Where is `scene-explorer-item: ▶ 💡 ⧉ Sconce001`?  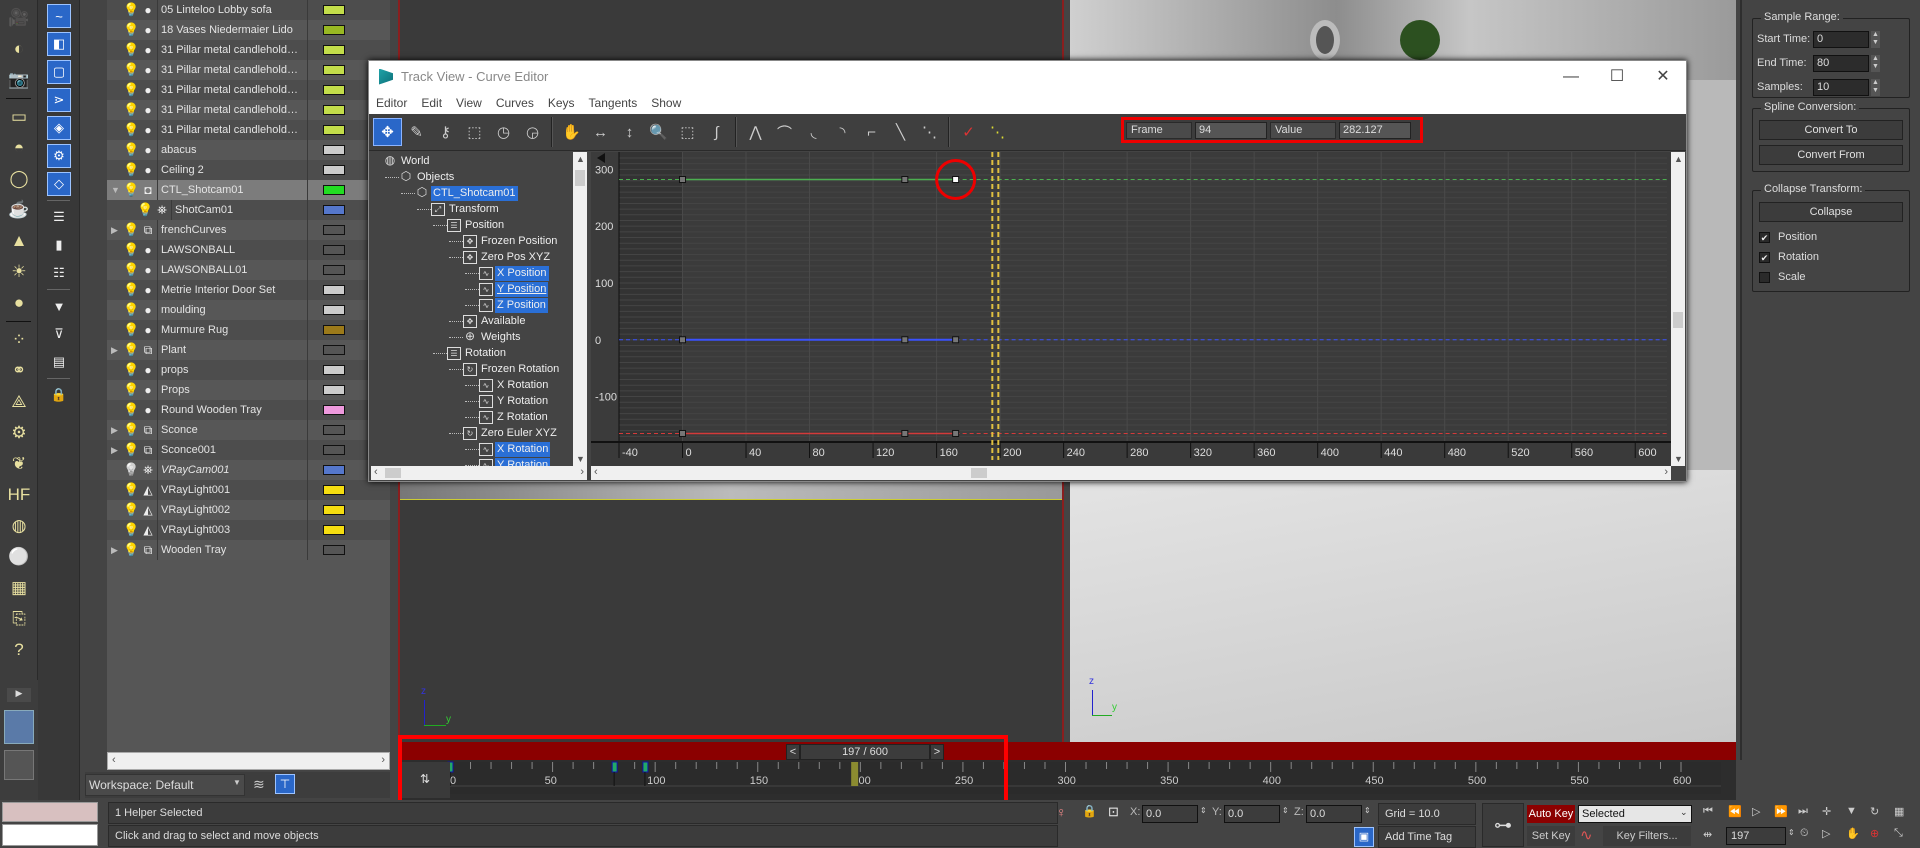
scene-explorer-item: ▶ 💡 ⧉ Sconce001 is located at coordinates (248, 450).